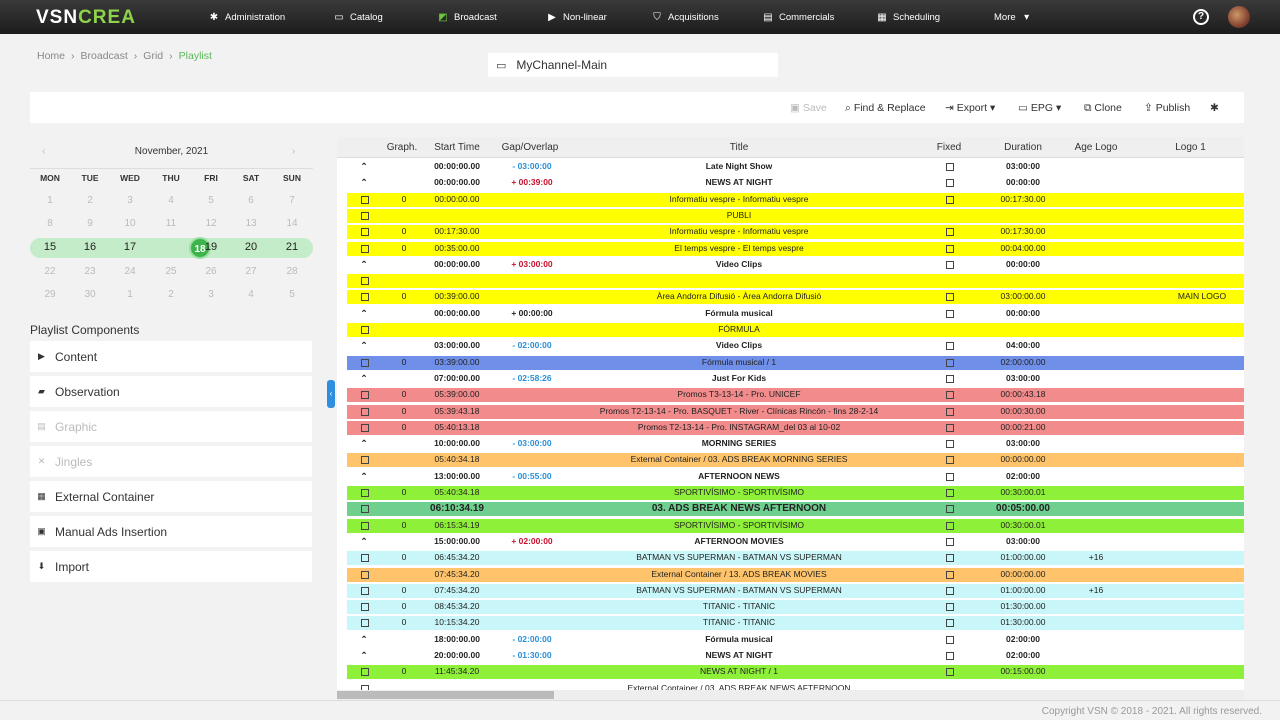  Describe the element at coordinates (211, 271) in the screenshot. I see `calendar-day: 26` at that location.